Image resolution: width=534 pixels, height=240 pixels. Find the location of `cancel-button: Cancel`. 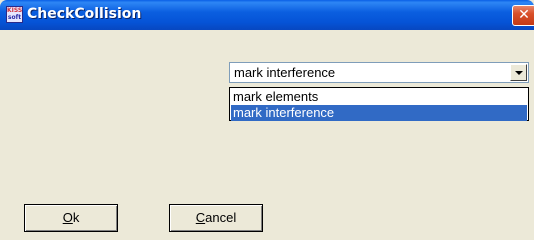

cancel-button: Cancel is located at coordinates (216, 218).